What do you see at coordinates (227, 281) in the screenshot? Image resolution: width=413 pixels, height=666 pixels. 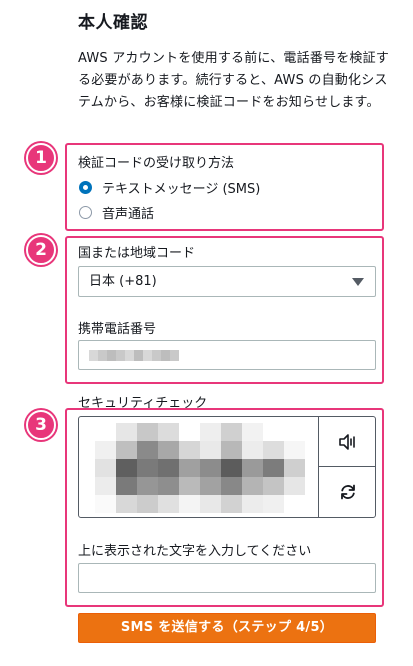 I see `country-code-select: 日本 (+81)` at bounding box center [227, 281].